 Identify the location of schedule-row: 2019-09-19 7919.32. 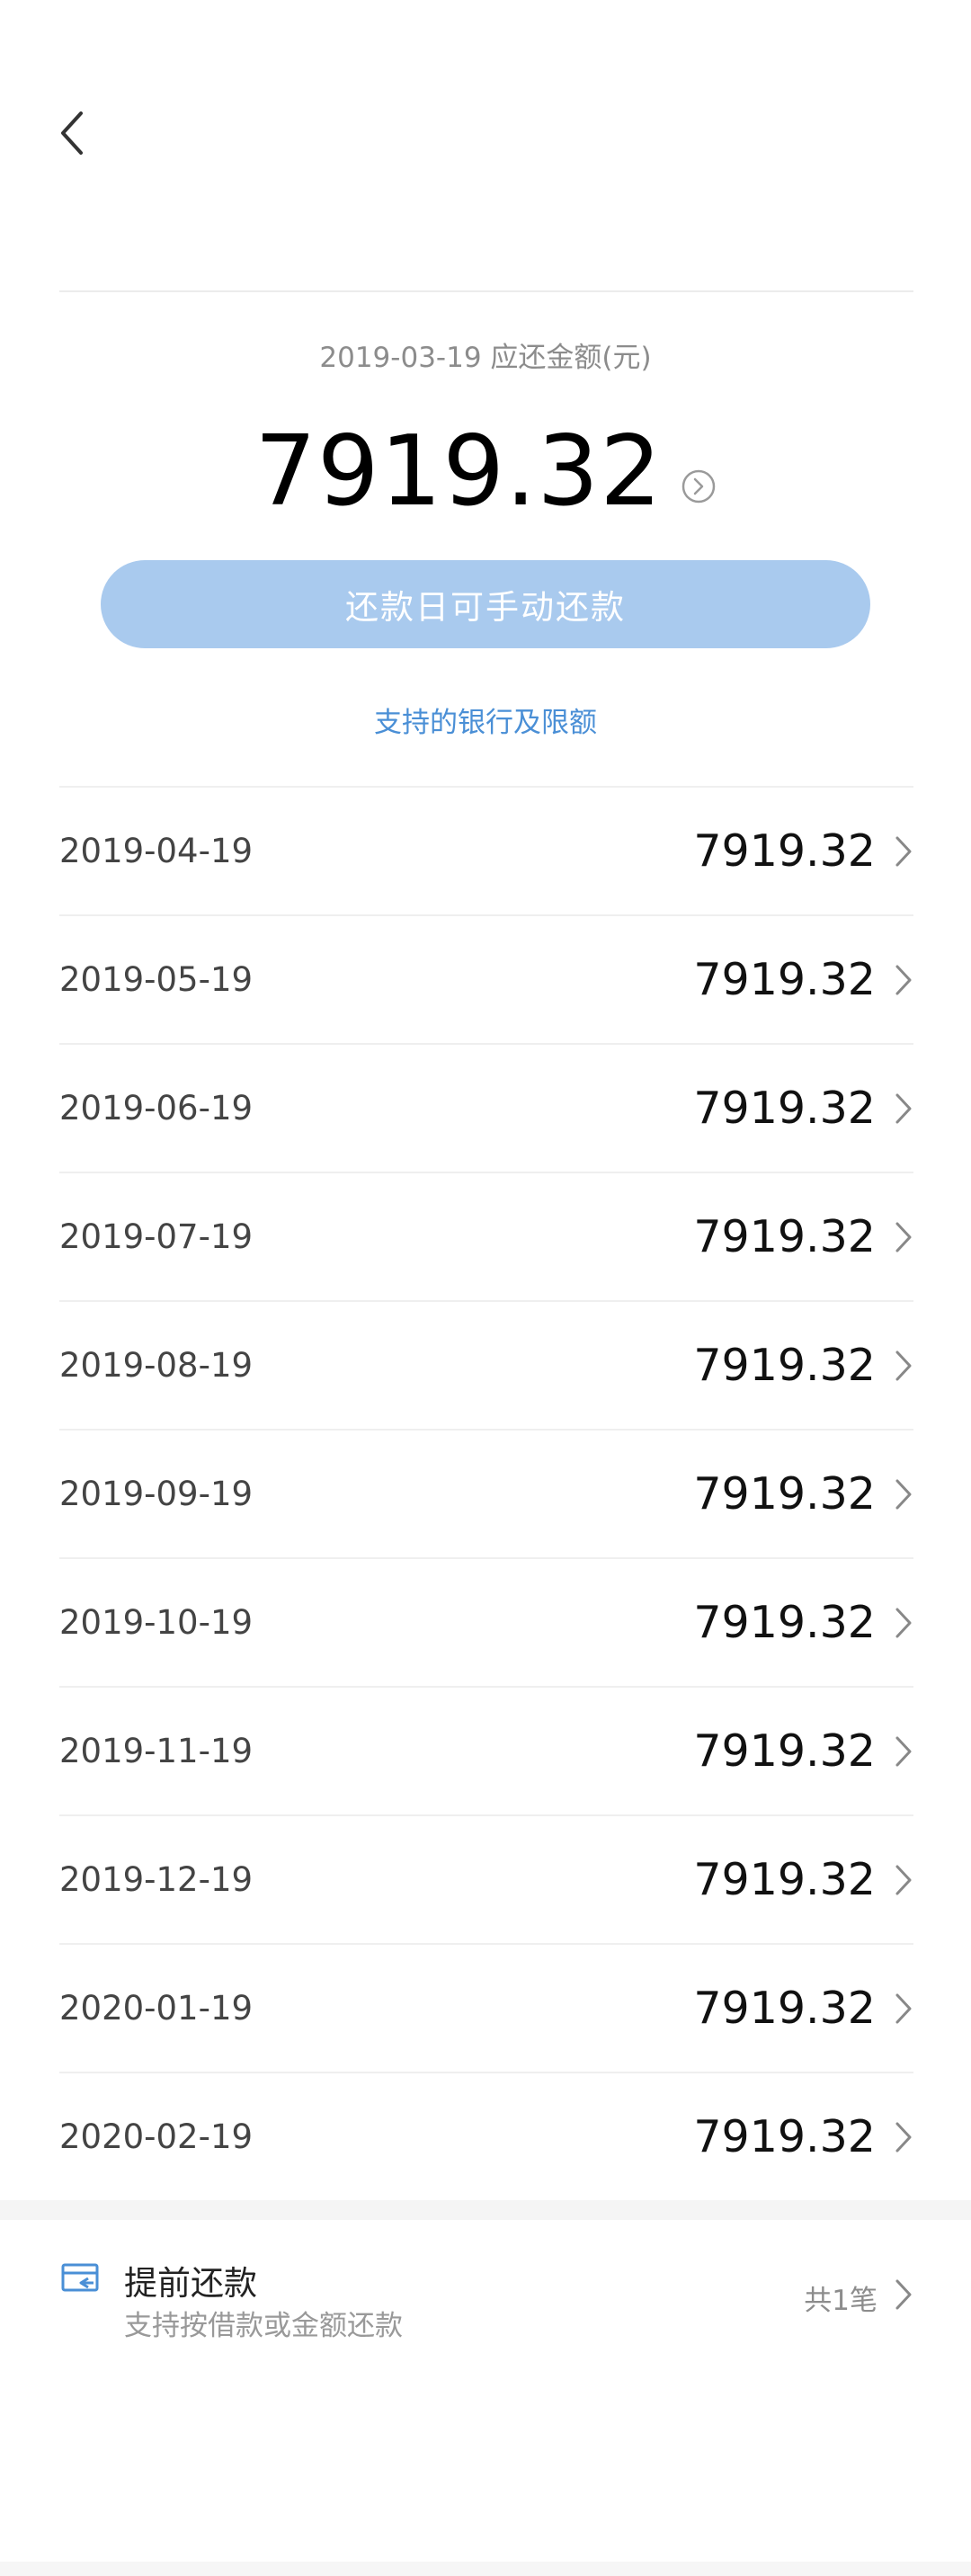
(486, 1493).